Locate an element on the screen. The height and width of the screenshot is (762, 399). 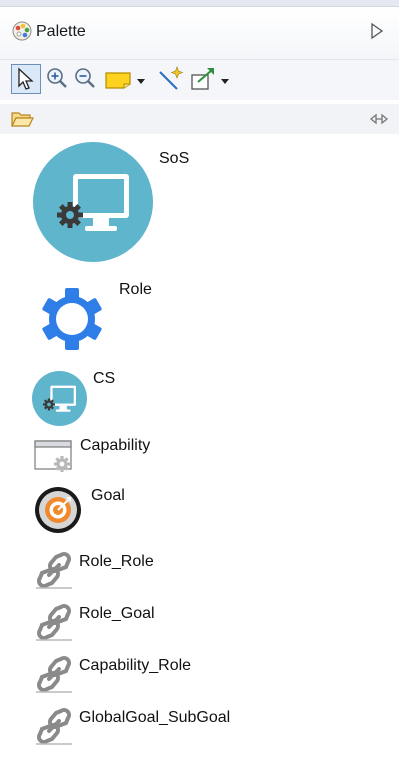
palette-entry-capability: Capability is located at coordinates (134, 454).